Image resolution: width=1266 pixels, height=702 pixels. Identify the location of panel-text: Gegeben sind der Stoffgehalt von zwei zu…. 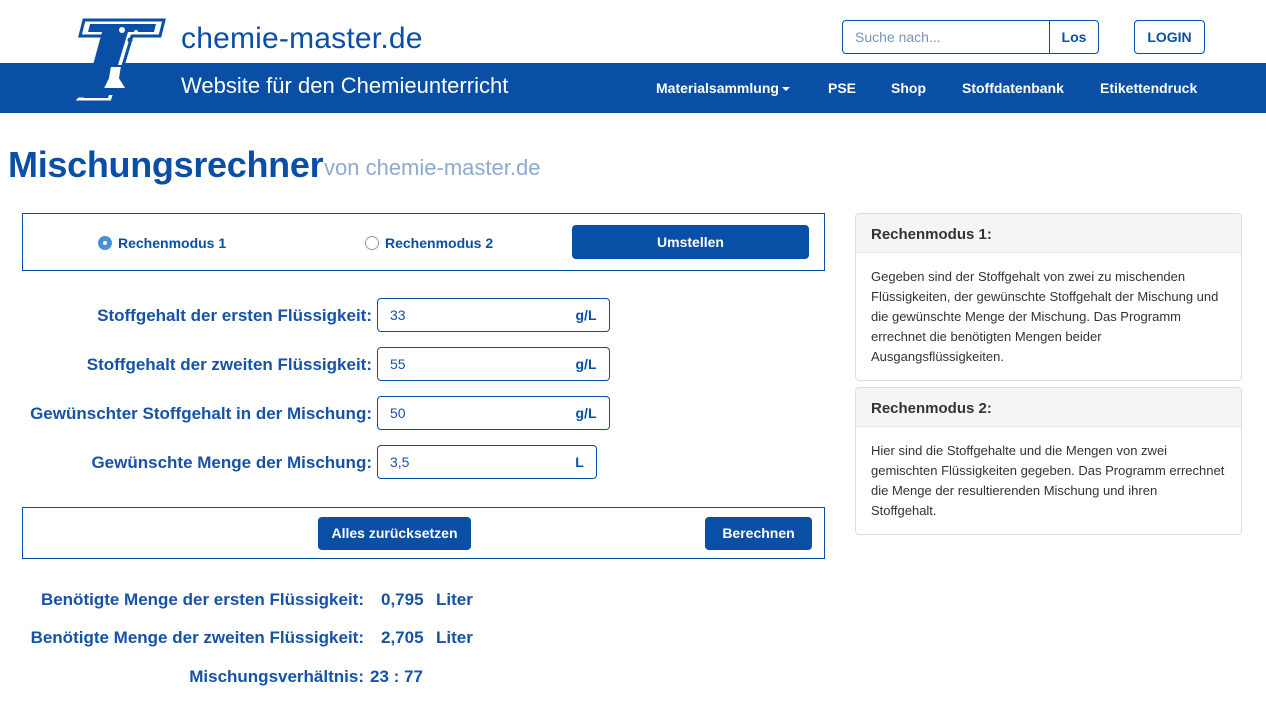
(1045, 316).